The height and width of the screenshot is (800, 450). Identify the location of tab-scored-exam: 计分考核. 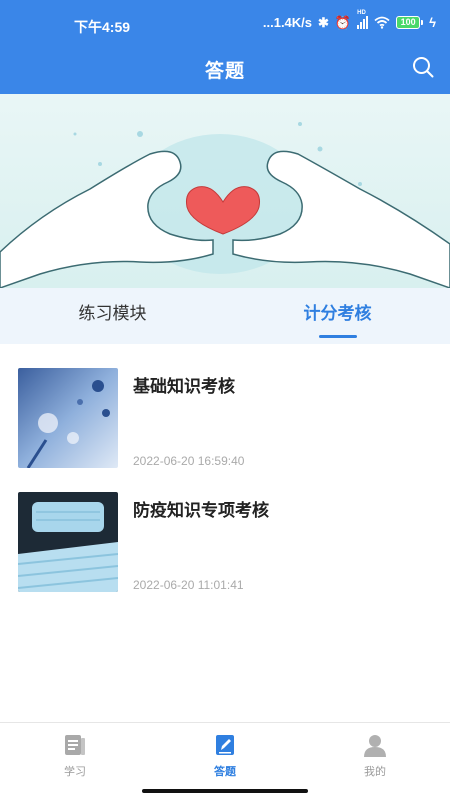
(337, 316).